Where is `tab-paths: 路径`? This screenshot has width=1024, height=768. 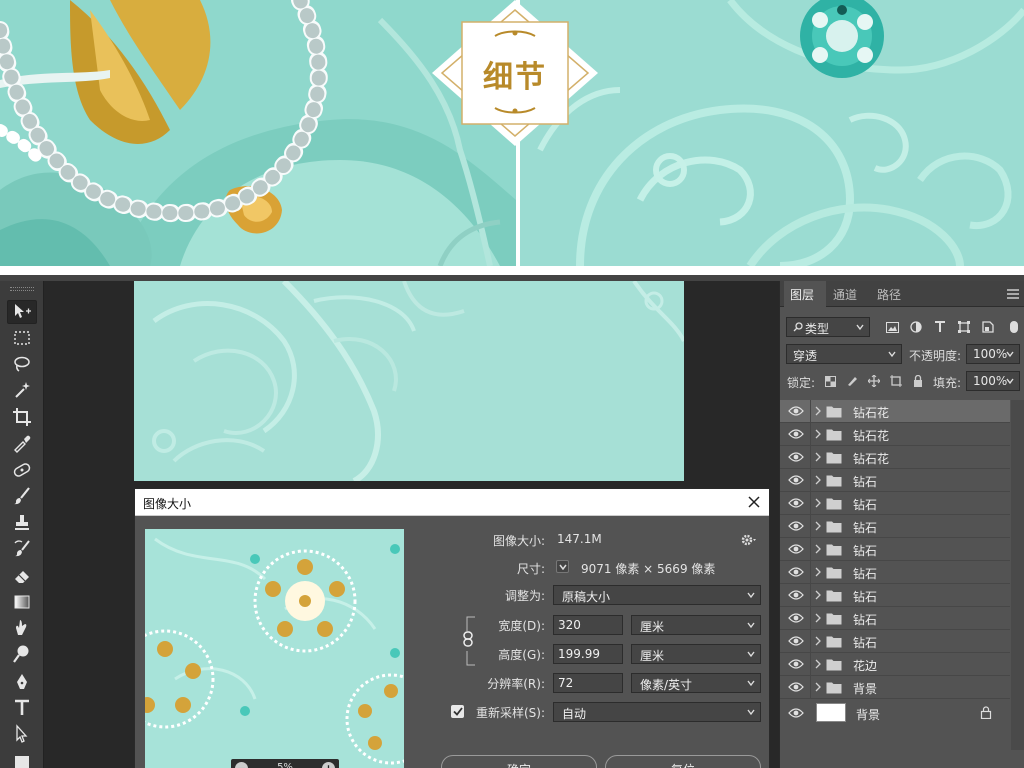
tab-paths: 路径 is located at coordinates (889, 294).